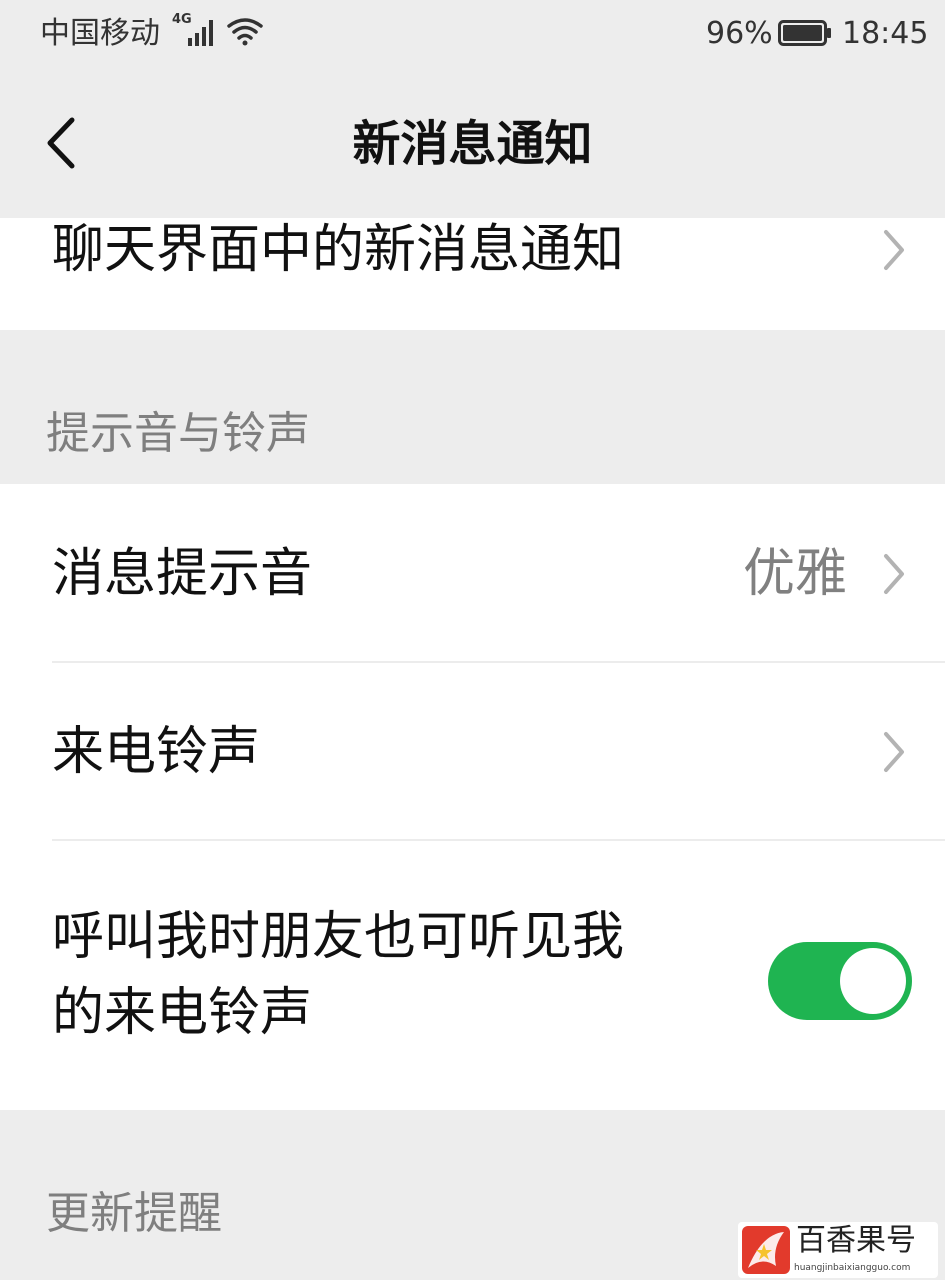  Describe the element at coordinates (885, 33) in the screenshot. I see `clock: 18:45` at that location.